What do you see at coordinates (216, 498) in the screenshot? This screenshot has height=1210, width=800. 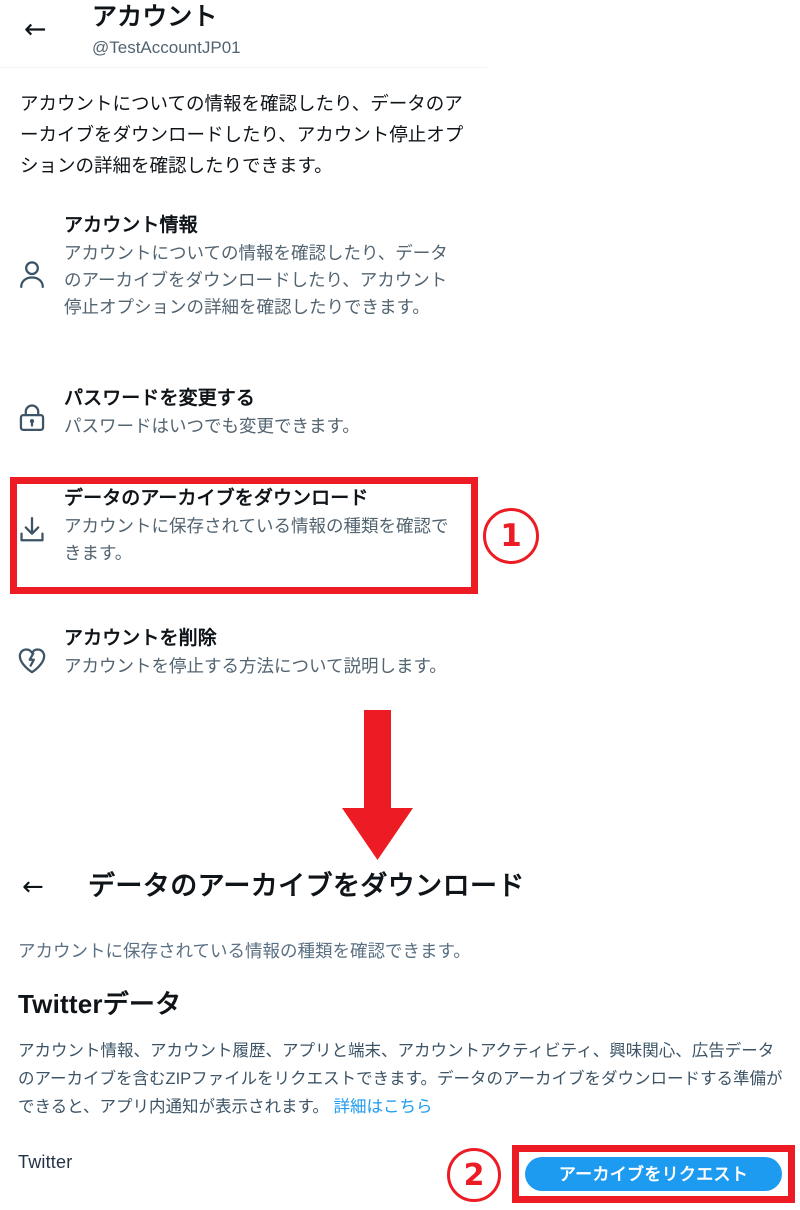 I see `menu-item-title: データのアーカイブをダウンロード` at bounding box center [216, 498].